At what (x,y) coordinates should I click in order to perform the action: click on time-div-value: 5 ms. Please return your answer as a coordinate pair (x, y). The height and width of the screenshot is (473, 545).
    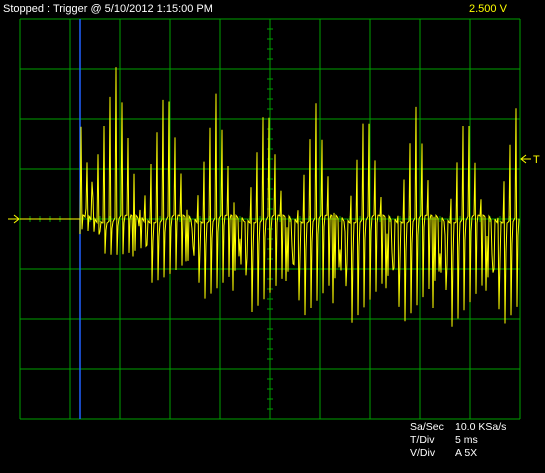
    Looking at the image, I should click on (466, 440).